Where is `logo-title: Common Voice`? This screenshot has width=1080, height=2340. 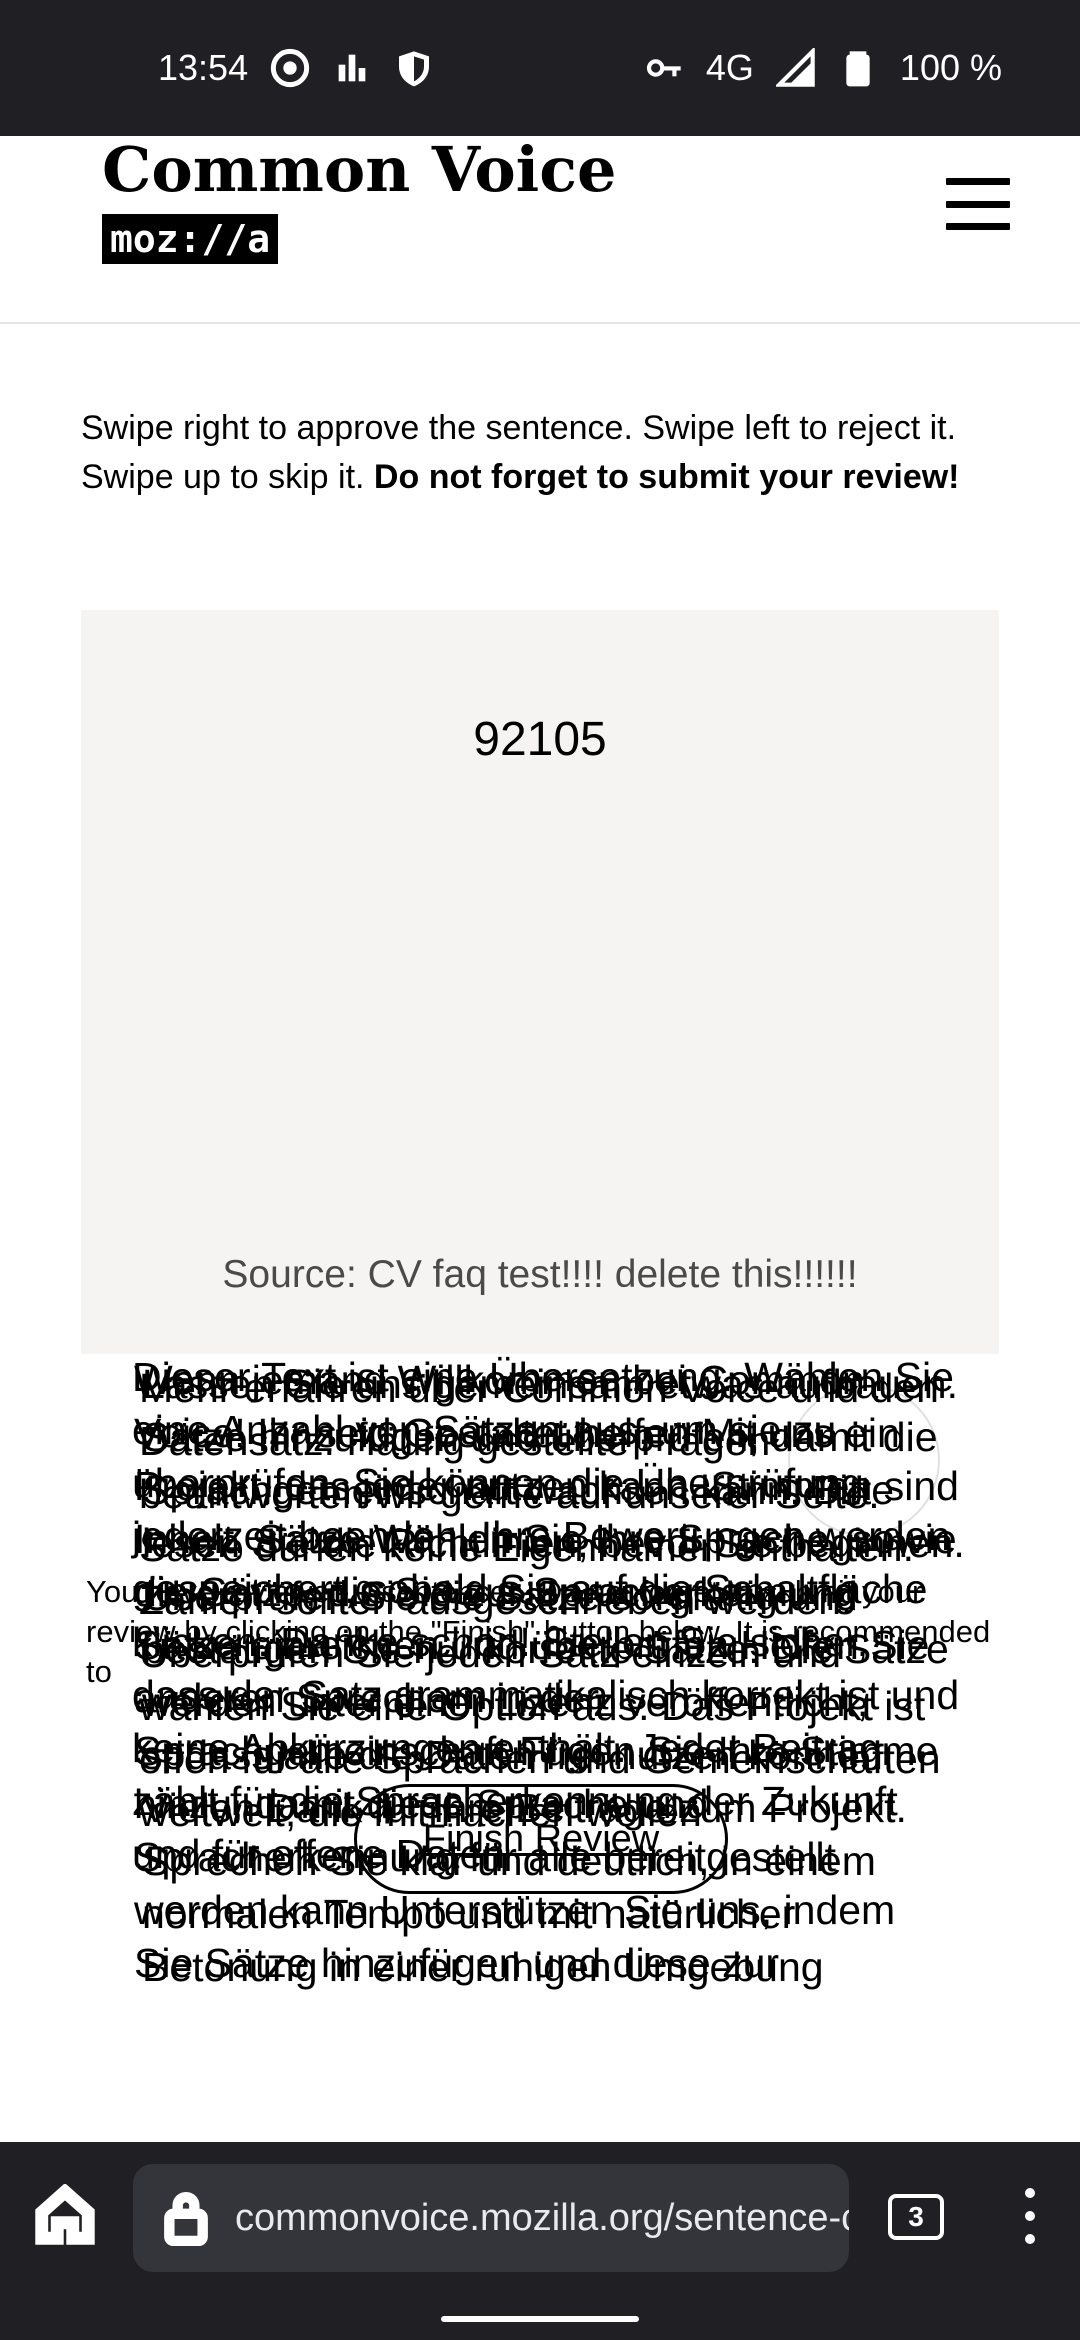 logo-title: Common Voice is located at coordinates (359, 169).